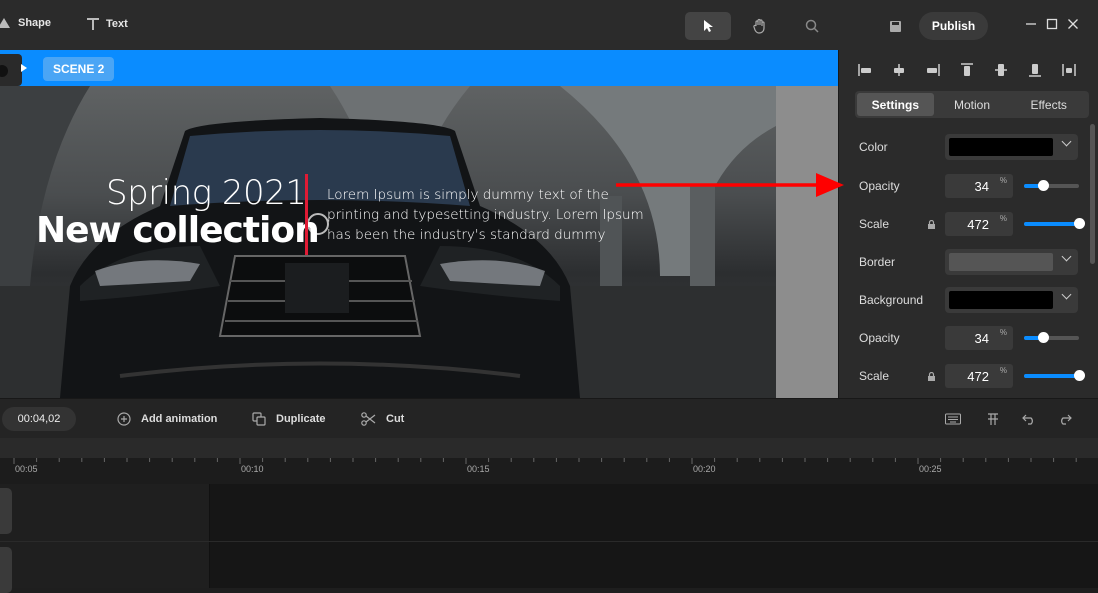 This screenshot has width=1098, height=593. I want to click on align-bottom-icon, so click(1035, 70).